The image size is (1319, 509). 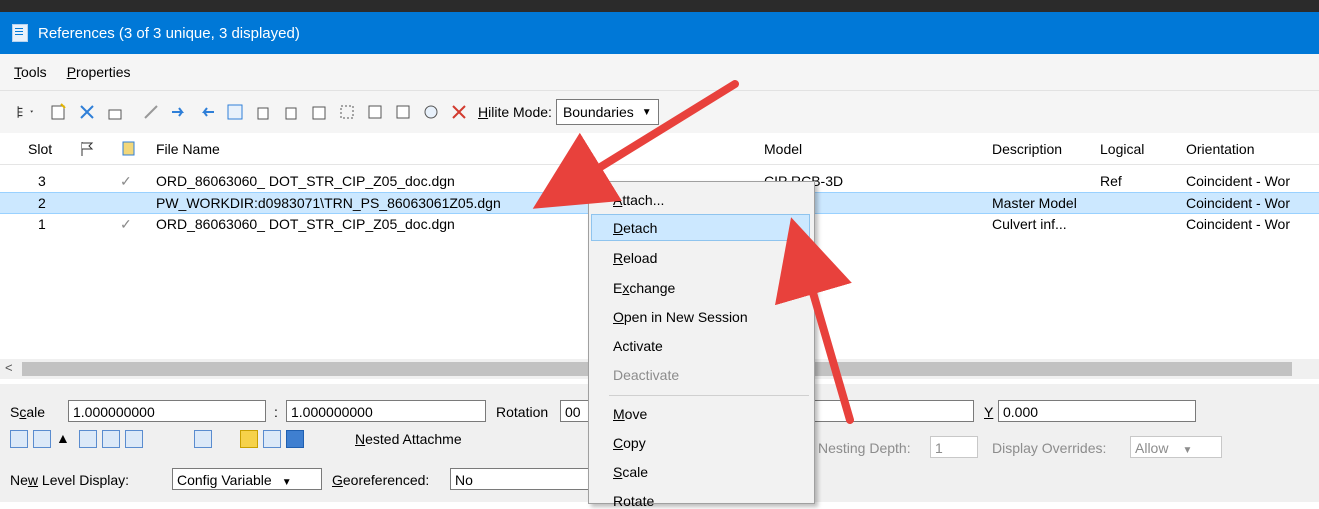 I want to click on menu-activate: Activate, so click(x=638, y=346).